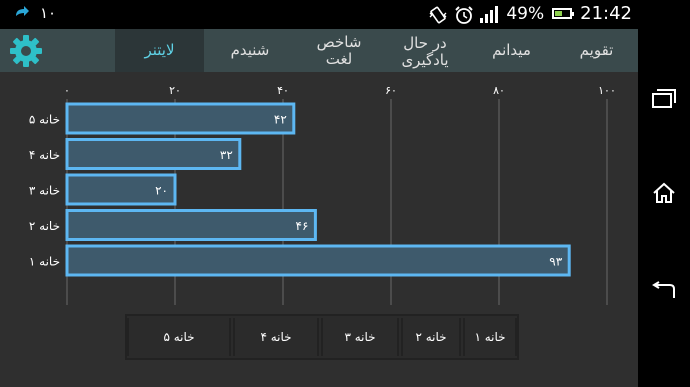 The image size is (690, 387). What do you see at coordinates (226, 155) in the screenshot?
I see `bar-value-label: ۳۲` at bounding box center [226, 155].